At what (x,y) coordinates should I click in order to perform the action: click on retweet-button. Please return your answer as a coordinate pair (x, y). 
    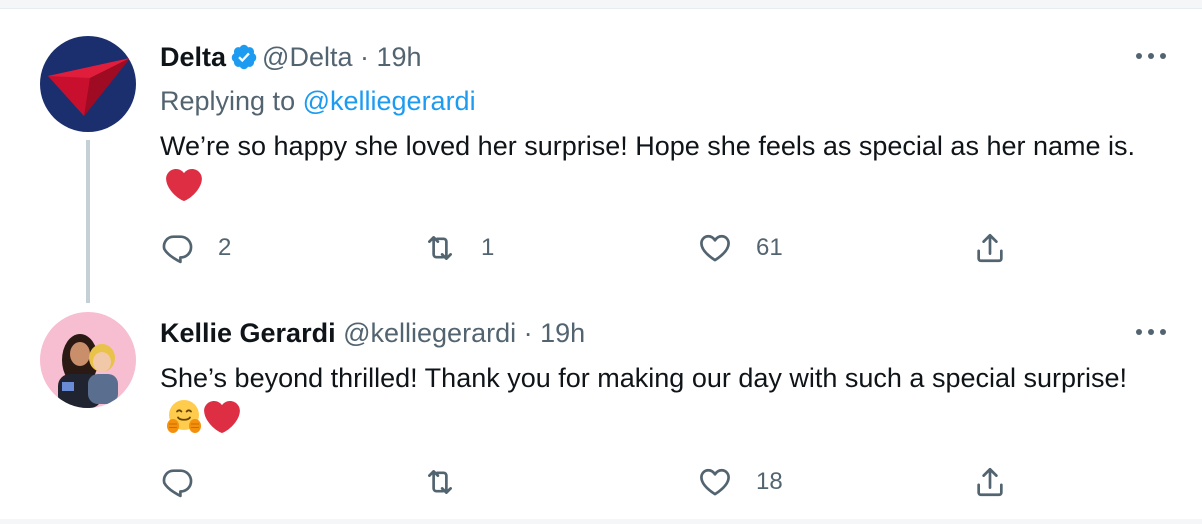
    Looking at the image, I should click on (452, 482).